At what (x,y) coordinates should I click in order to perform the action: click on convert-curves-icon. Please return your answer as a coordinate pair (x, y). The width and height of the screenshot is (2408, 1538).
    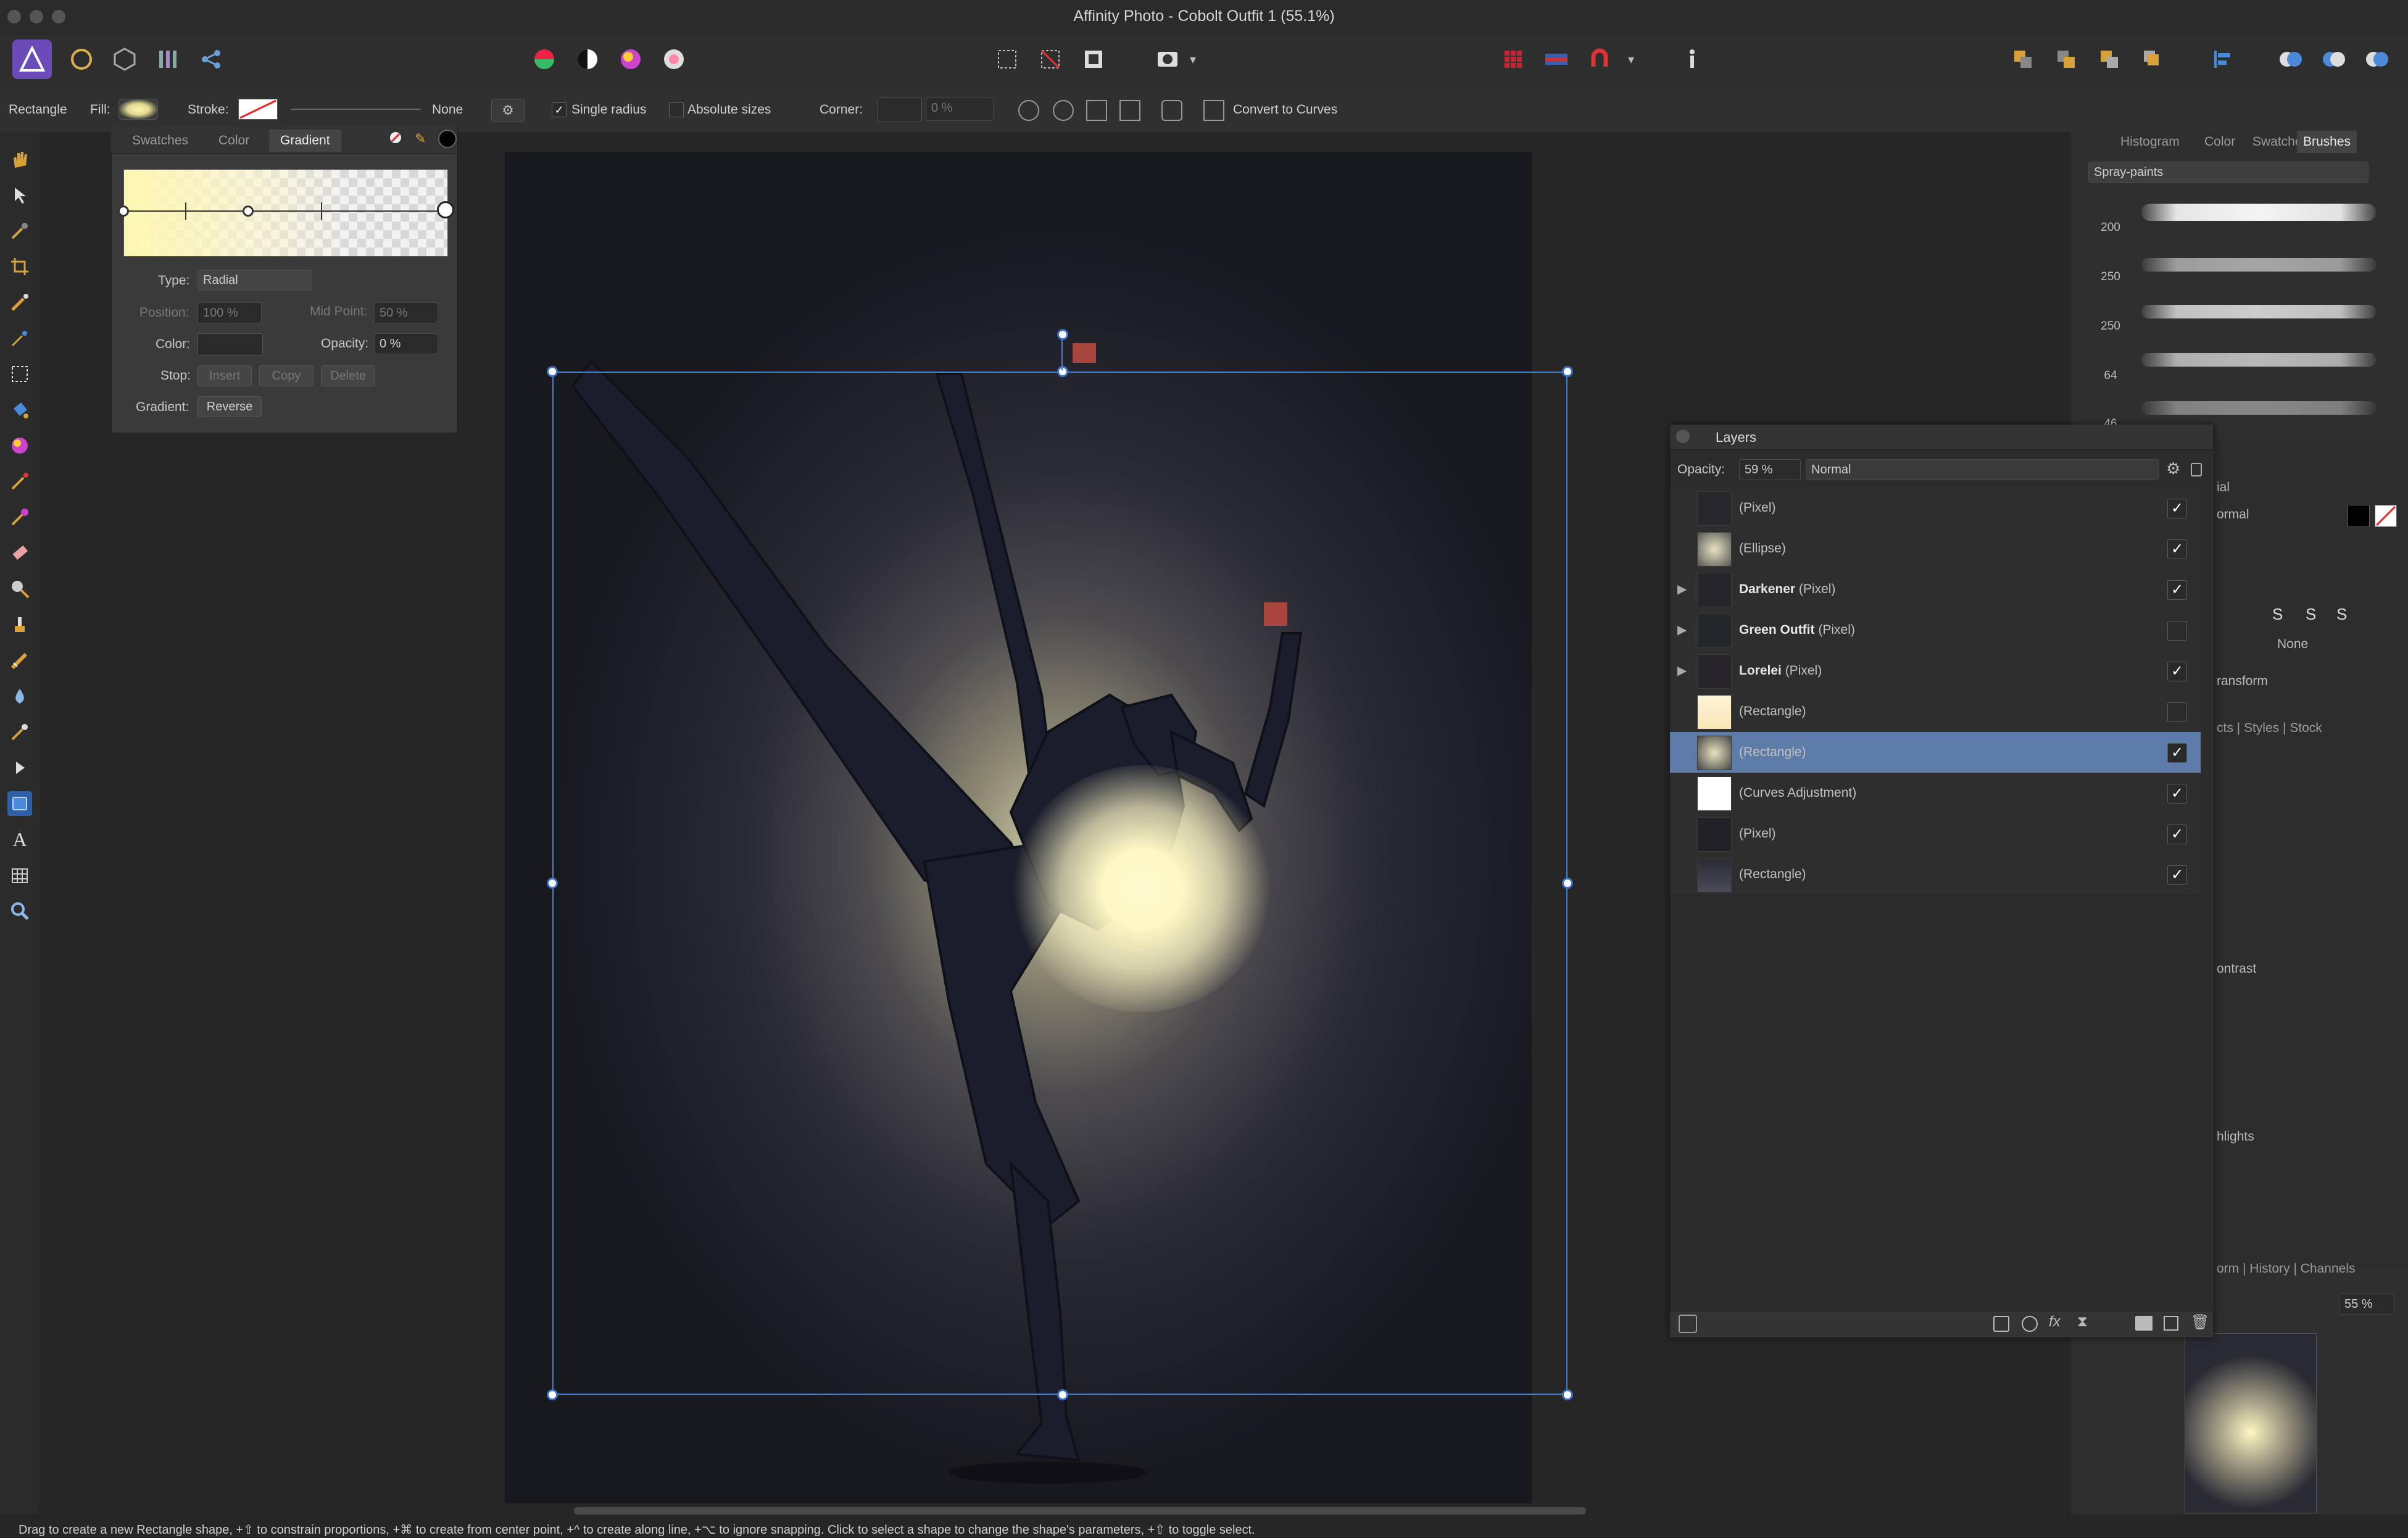
    Looking at the image, I should click on (1213, 110).